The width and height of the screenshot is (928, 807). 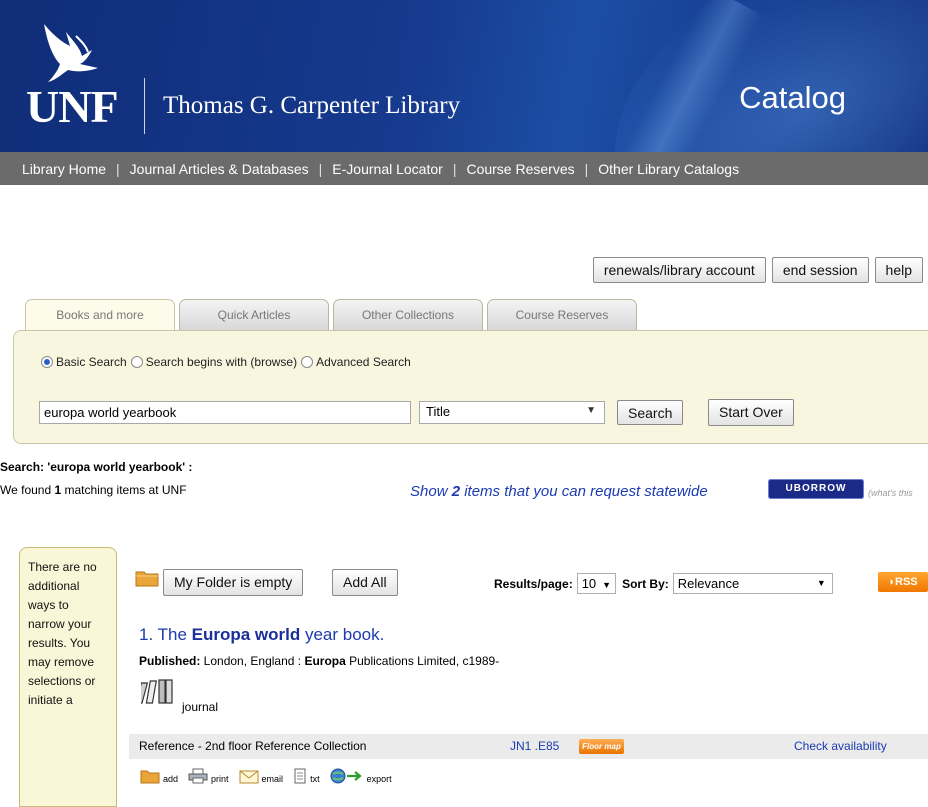 I want to click on tab-quick-articles: Quick Articles, so click(x=254, y=314).